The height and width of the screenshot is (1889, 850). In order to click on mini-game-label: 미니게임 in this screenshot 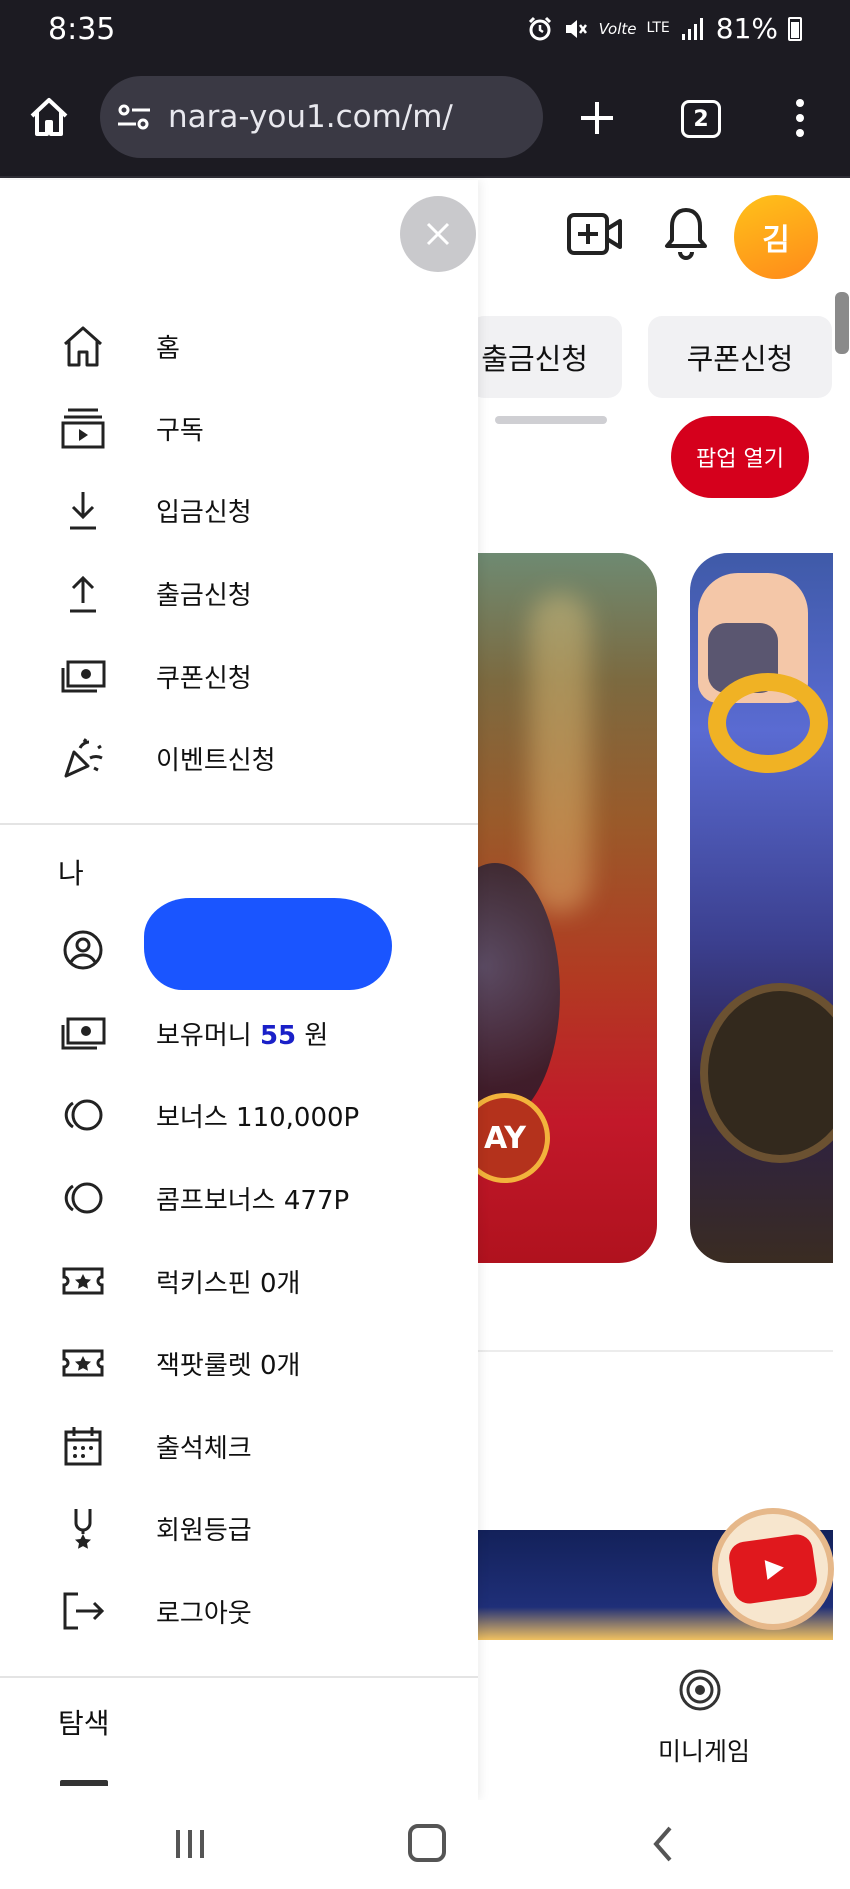, I will do `click(704, 1750)`.